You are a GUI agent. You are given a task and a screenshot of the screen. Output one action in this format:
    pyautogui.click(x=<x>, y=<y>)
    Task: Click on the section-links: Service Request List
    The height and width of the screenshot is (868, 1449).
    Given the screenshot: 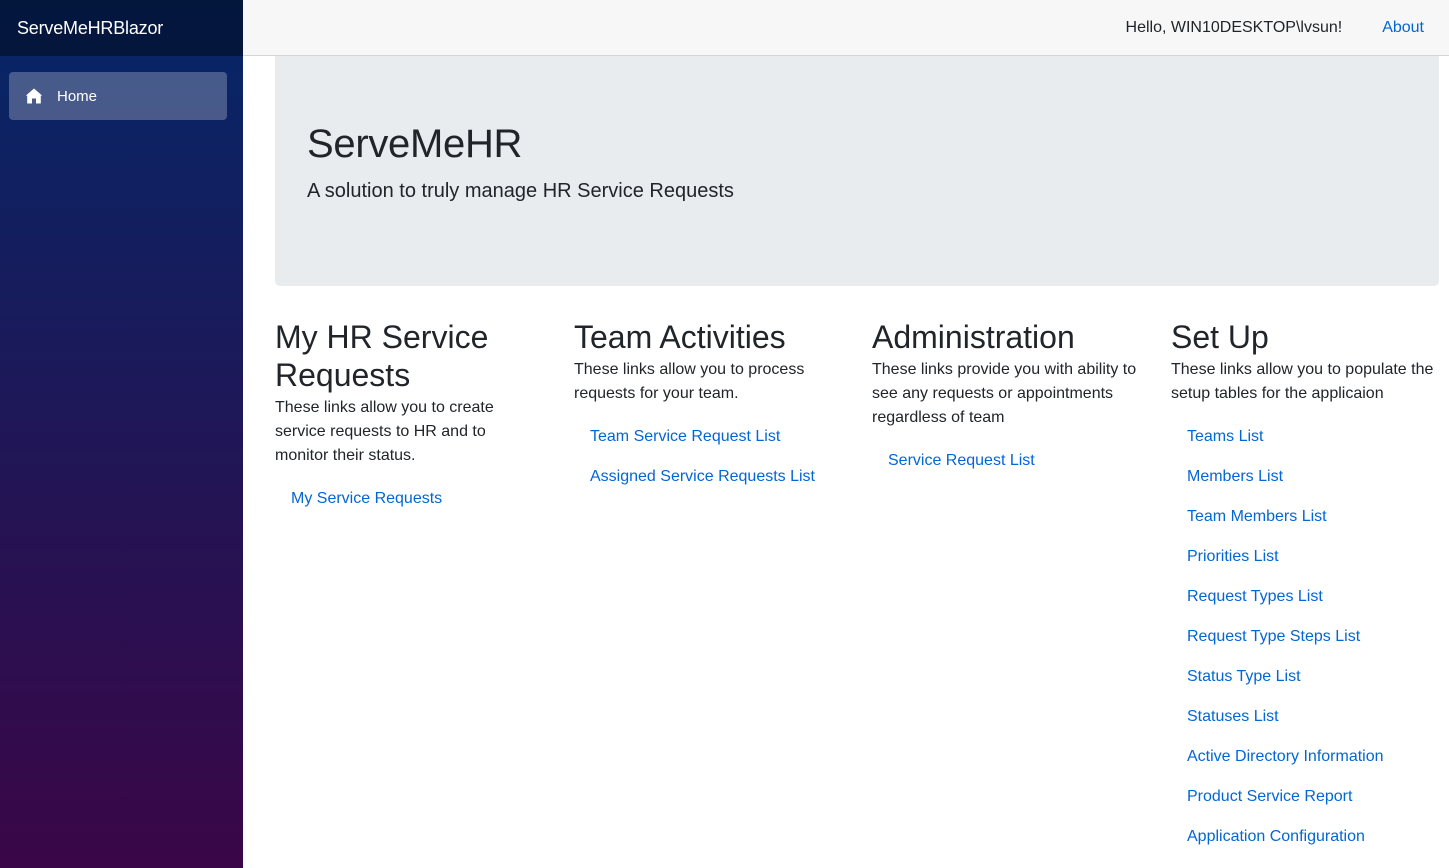 What is the action you would take?
    pyautogui.click(x=1007, y=461)
    